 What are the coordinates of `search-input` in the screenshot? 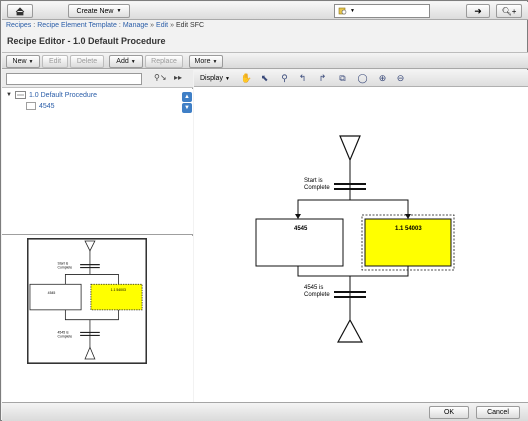 It's located at (388, 10).